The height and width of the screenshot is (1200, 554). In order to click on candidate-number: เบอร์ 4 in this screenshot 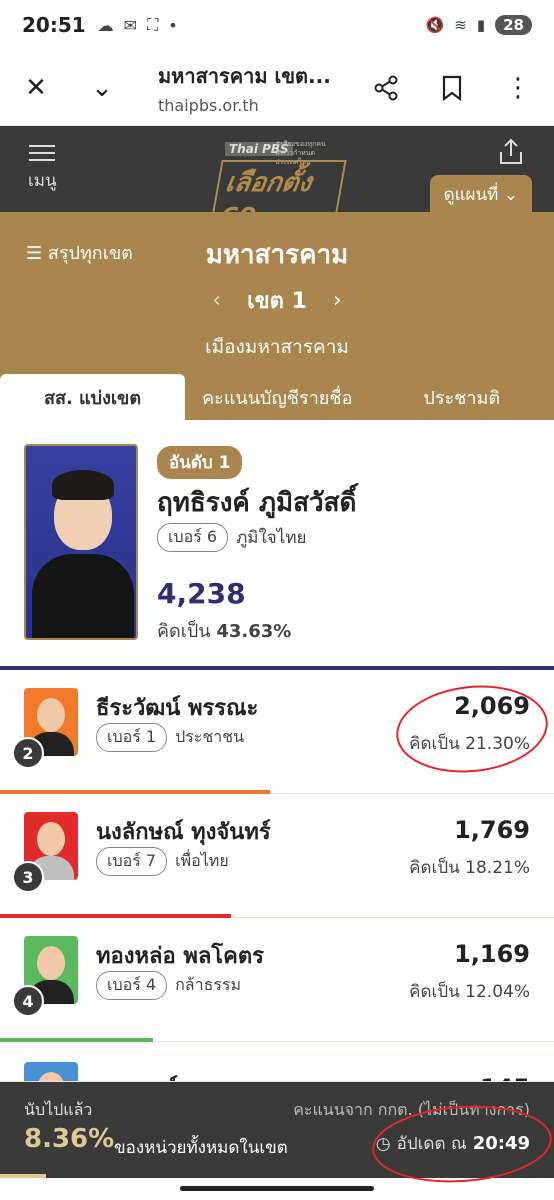, I will do `click(132, 985)`.